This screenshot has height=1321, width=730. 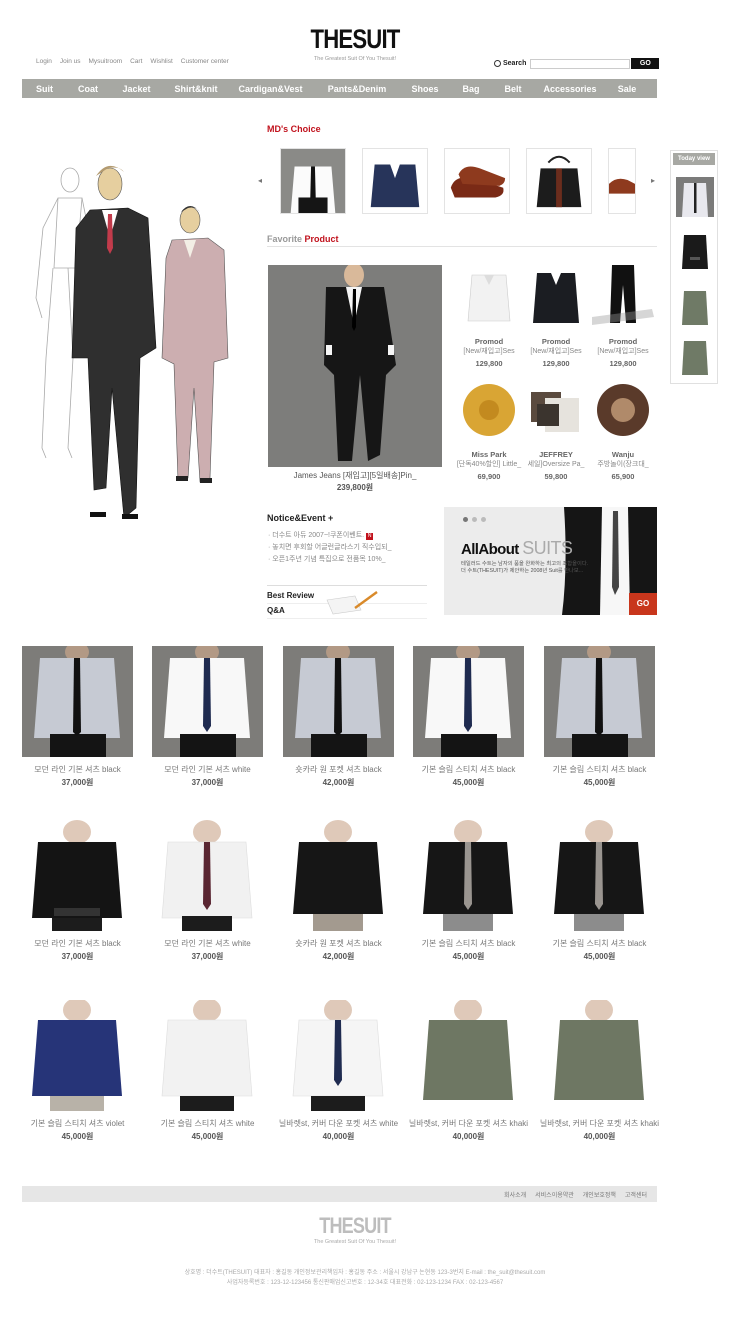 I want to click on favorite-main-image, so click(x=355, y=366).